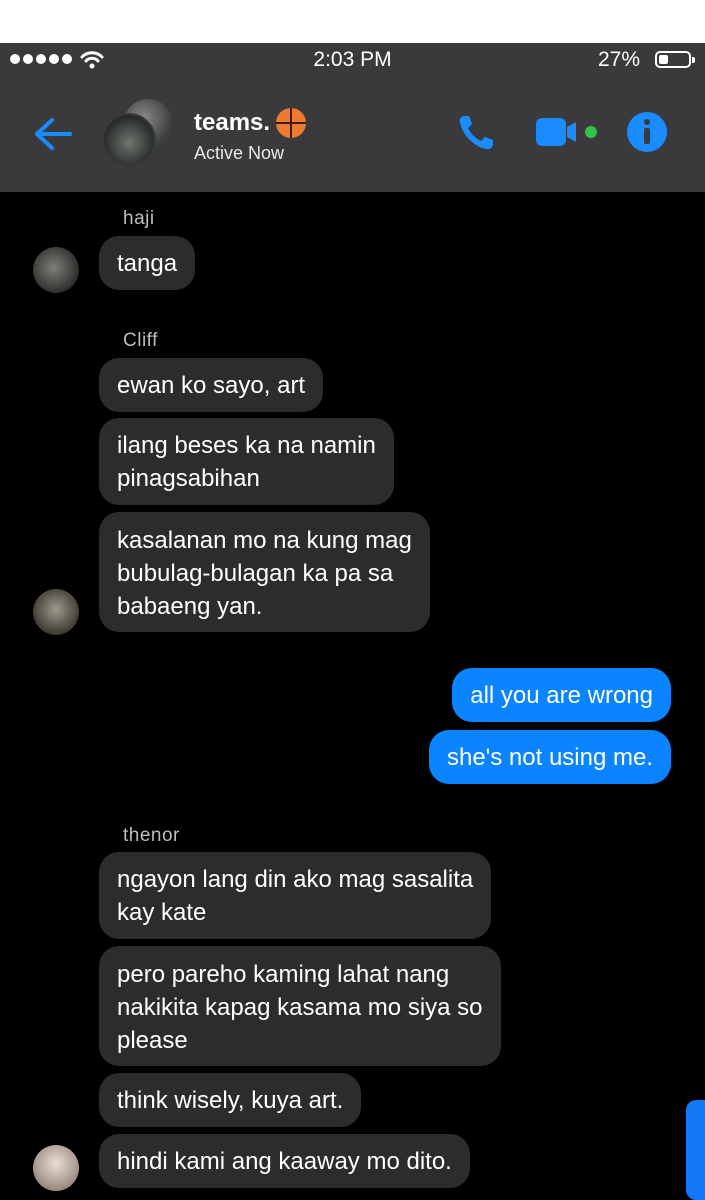 This screenshot has height=1200, width=705. Describe the element at coordinates (695, 1150) in the screenshot. I see `scroll-to-bottom-handle` at that location.